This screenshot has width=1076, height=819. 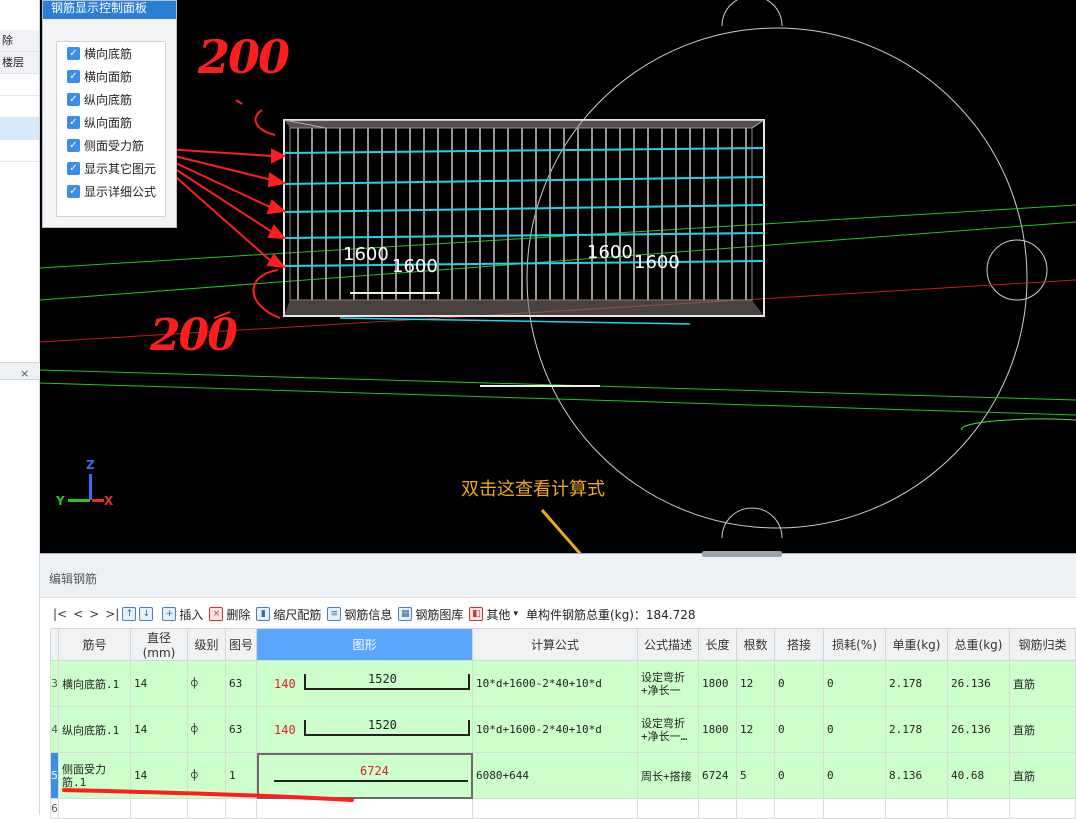 I want to click on checkbox-item: ✓ 横向面筋, so click(x=111, y=76).